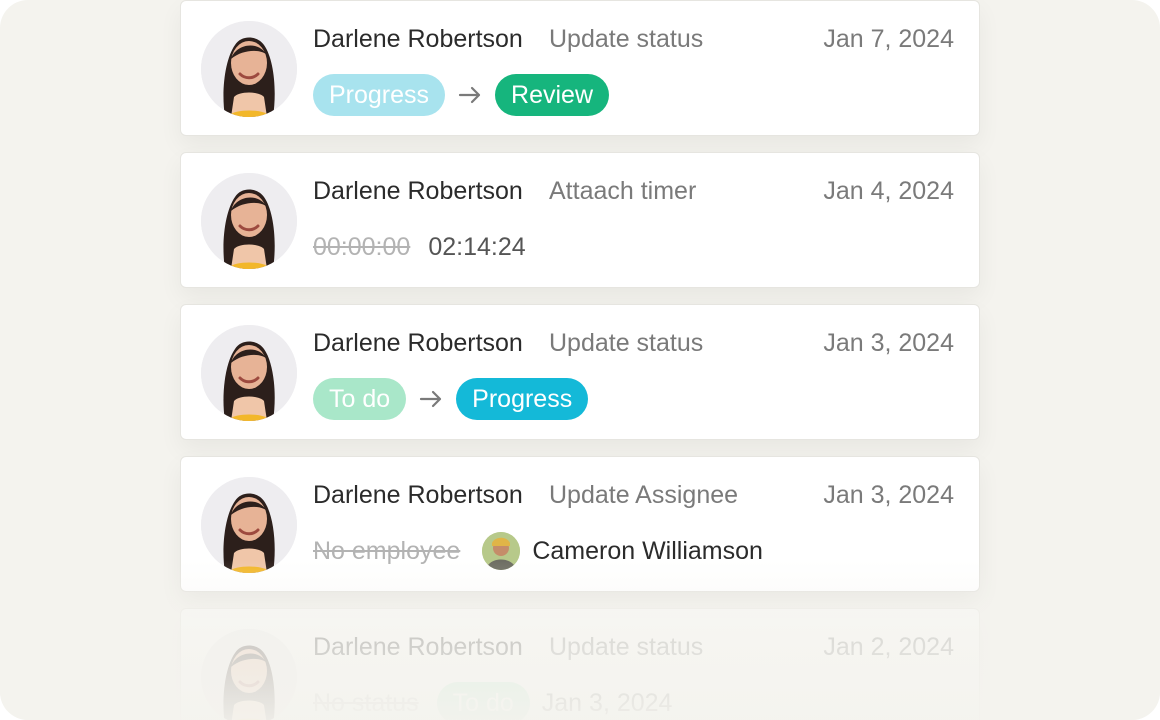  Describe the element at coordinates (483, 701) in the screenshot. I see `new-status-badge: To do` at that location.